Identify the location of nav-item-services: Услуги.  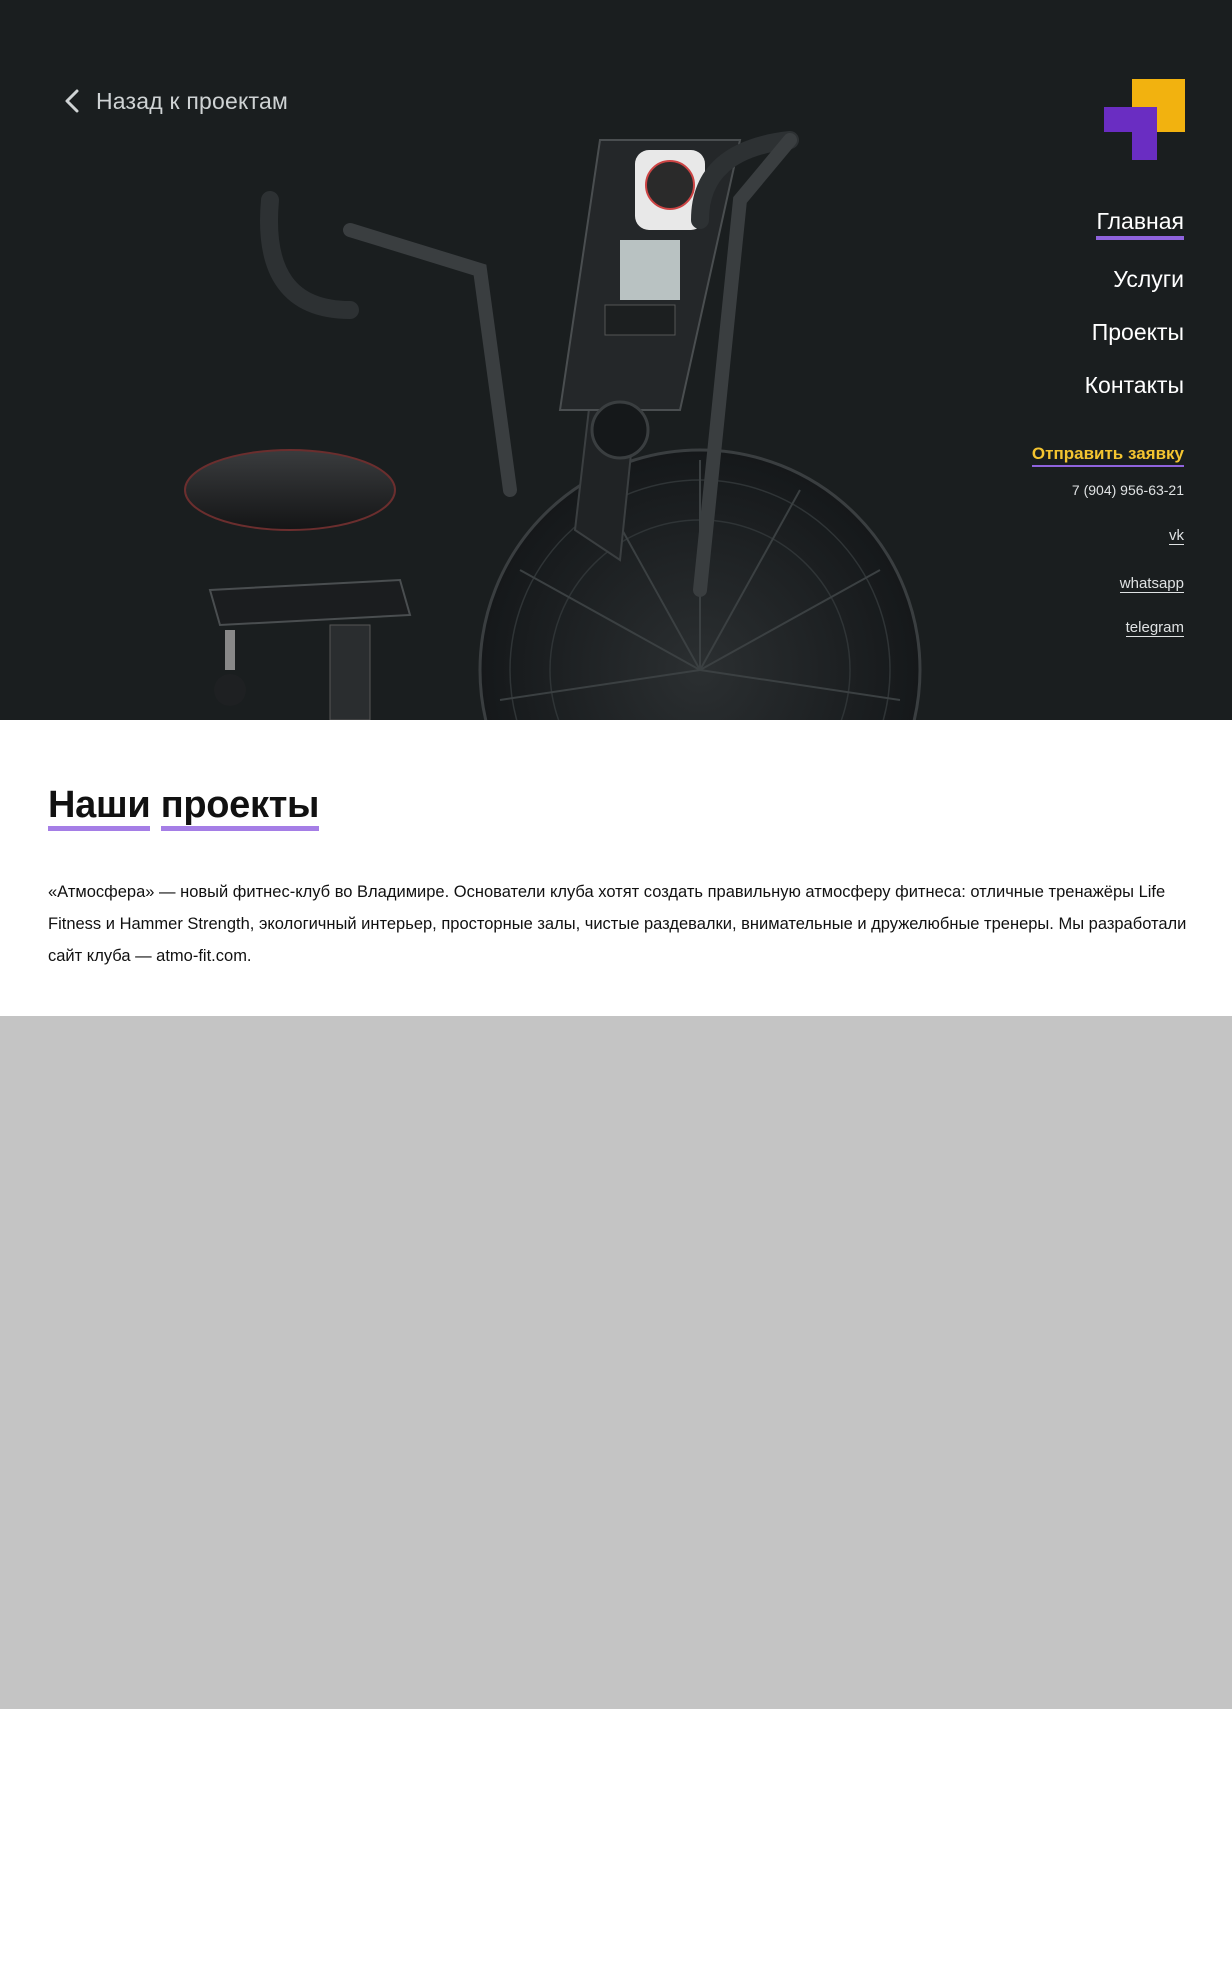
(1134, 279).